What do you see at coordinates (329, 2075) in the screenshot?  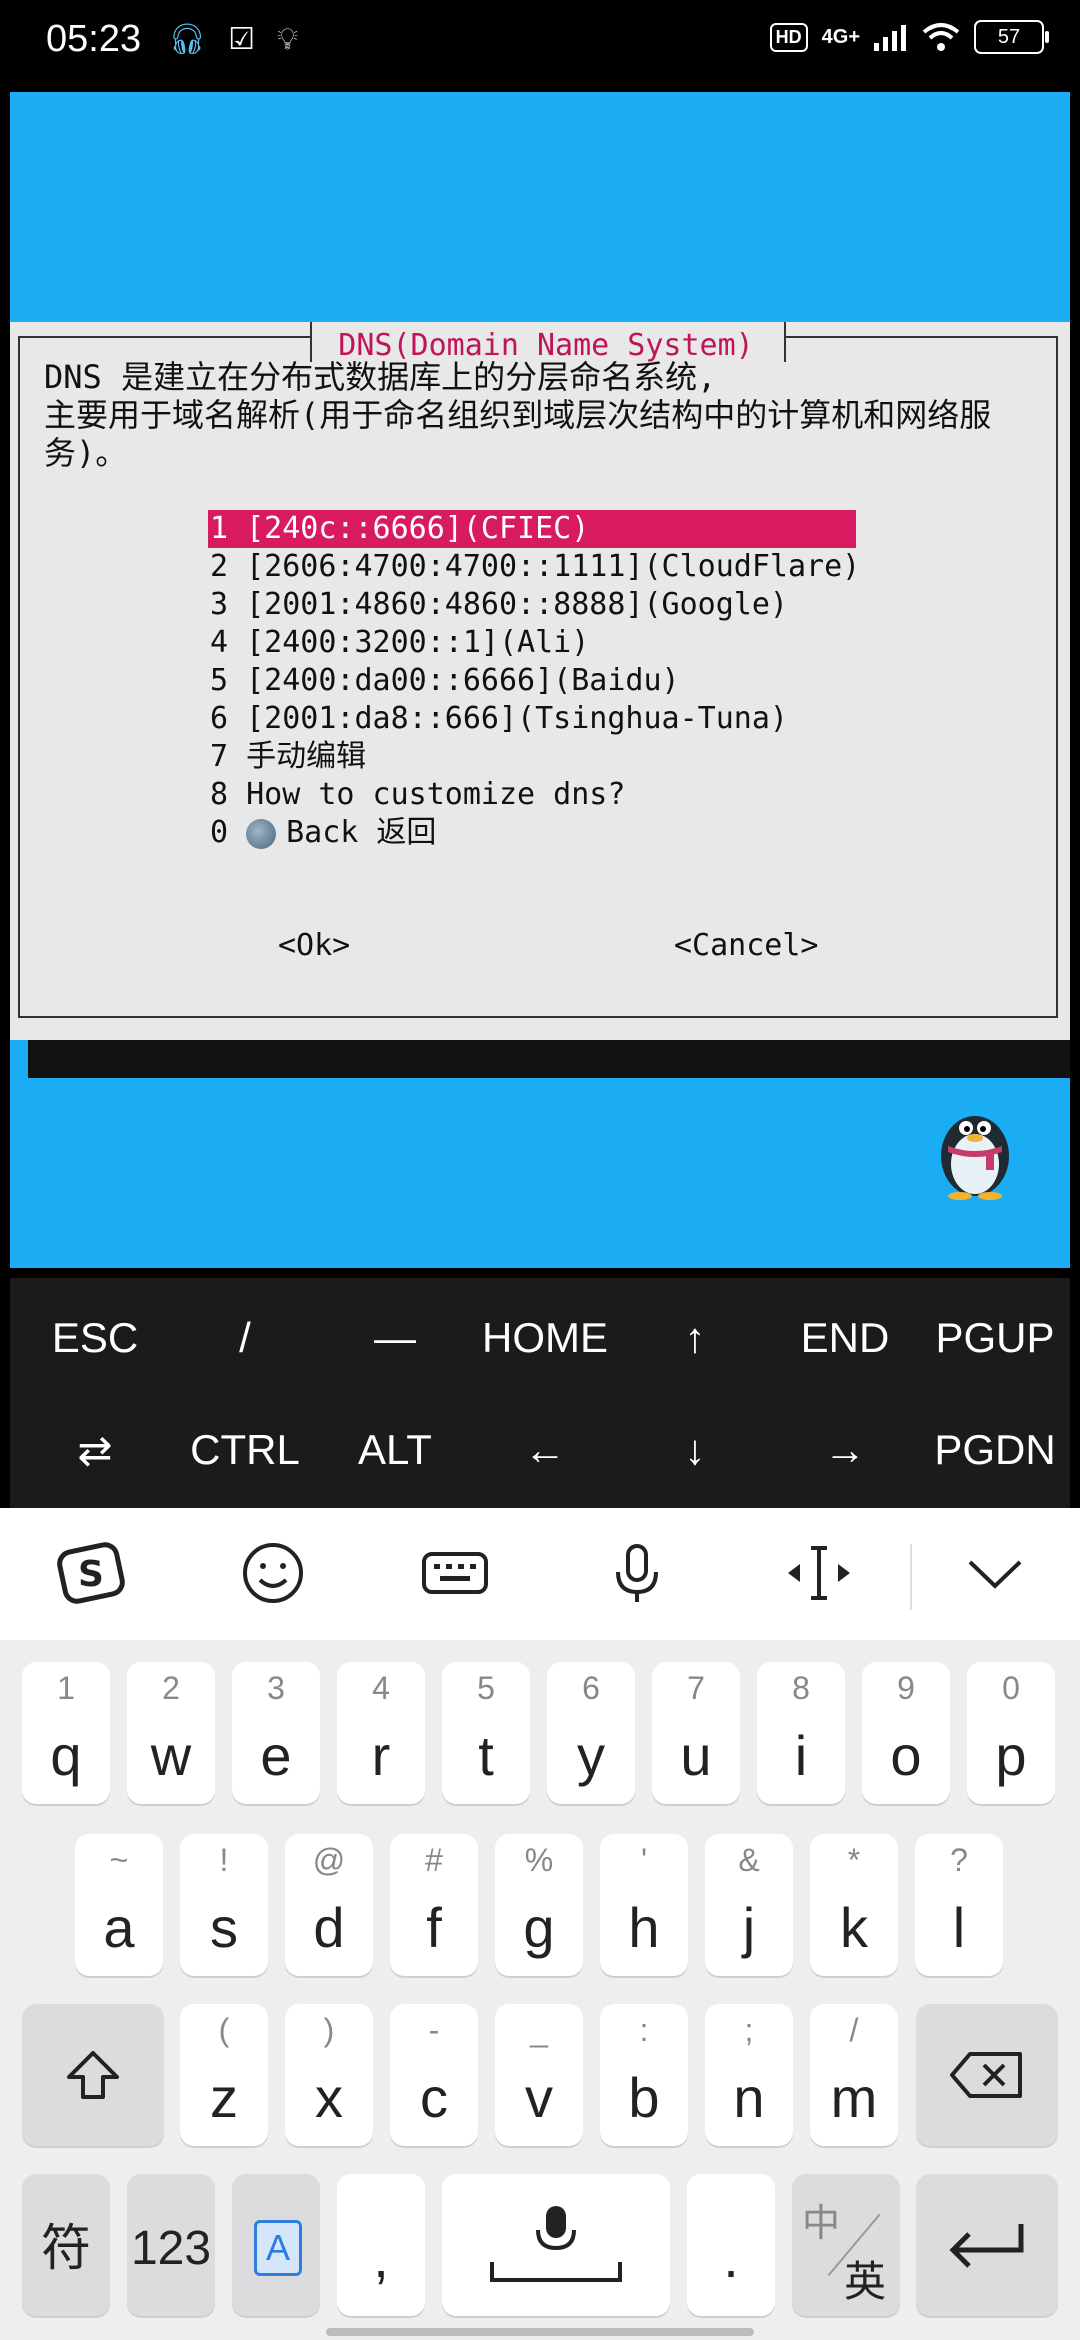 I see `key-x: ) x` at bounding box center [329, 2075].